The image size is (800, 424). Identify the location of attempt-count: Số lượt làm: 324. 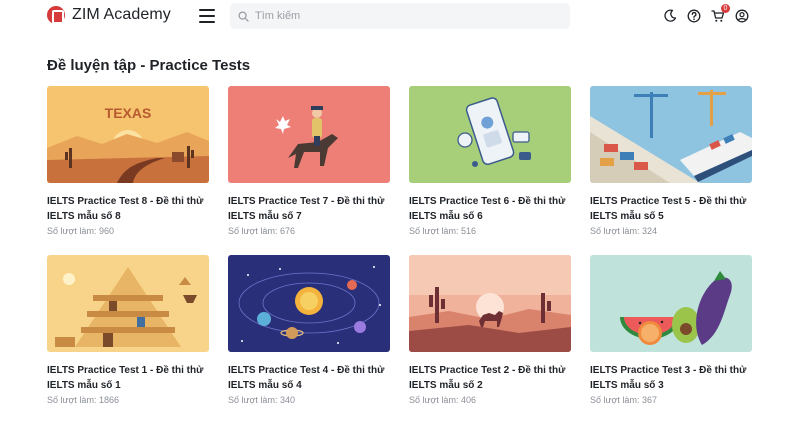
(623, 231).